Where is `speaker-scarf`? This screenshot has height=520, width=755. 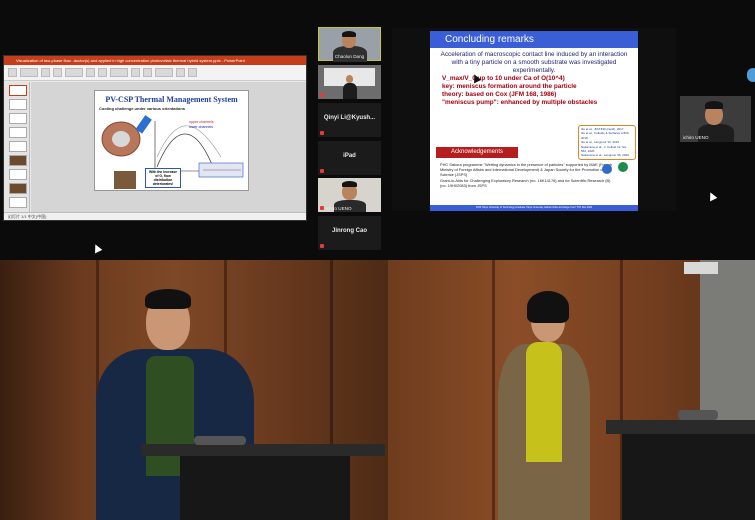 speaker-scarf is located at coordinates (544, 402).